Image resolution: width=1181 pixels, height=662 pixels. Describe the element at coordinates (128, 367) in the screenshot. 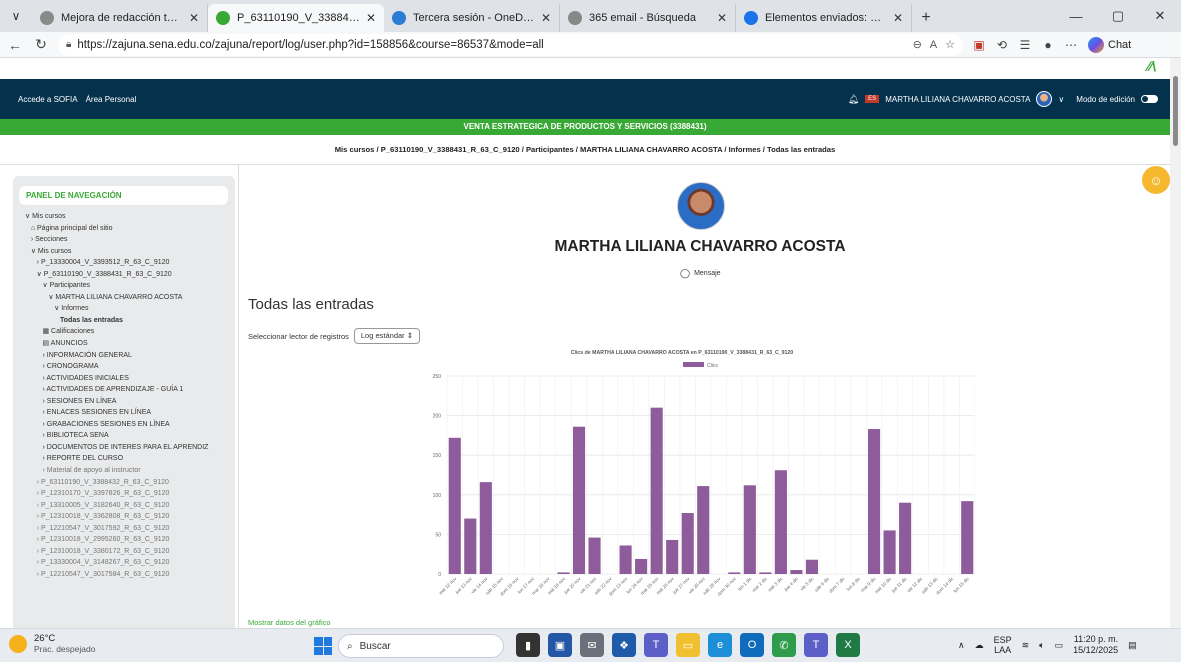

I see `nav-item: › CRONOGRAMA` at that location.